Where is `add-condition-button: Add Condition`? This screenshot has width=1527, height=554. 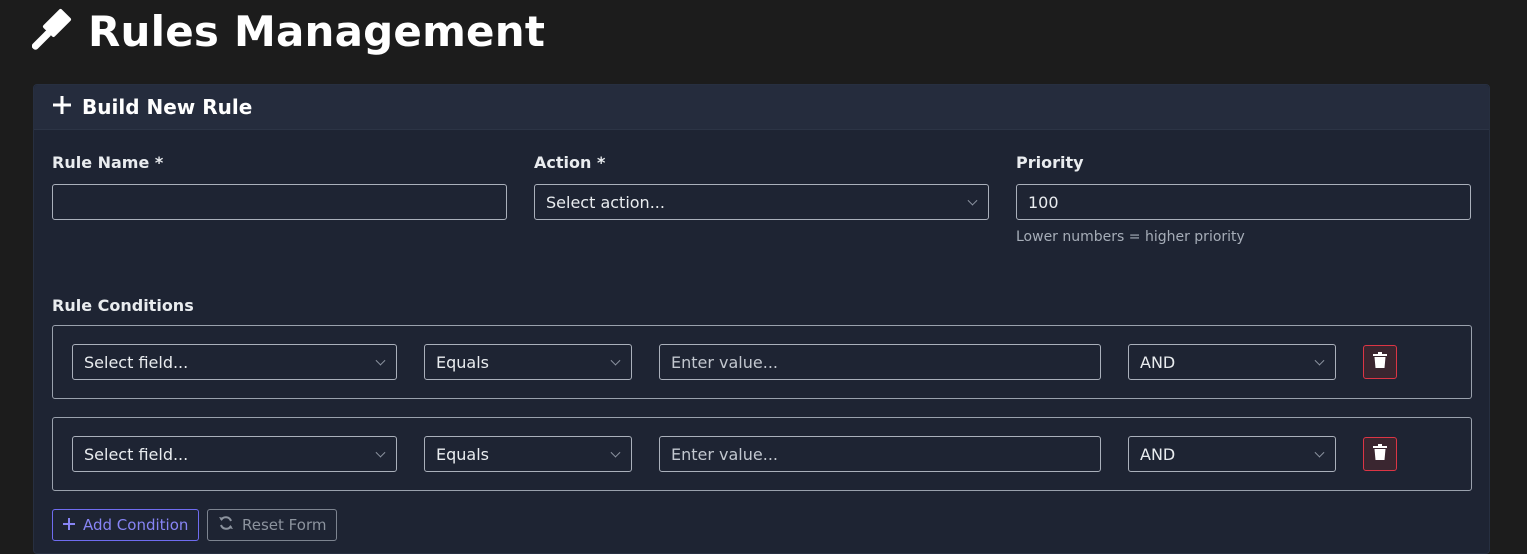 add-condition-button: Add Condition is located at coordinates (126, 525).